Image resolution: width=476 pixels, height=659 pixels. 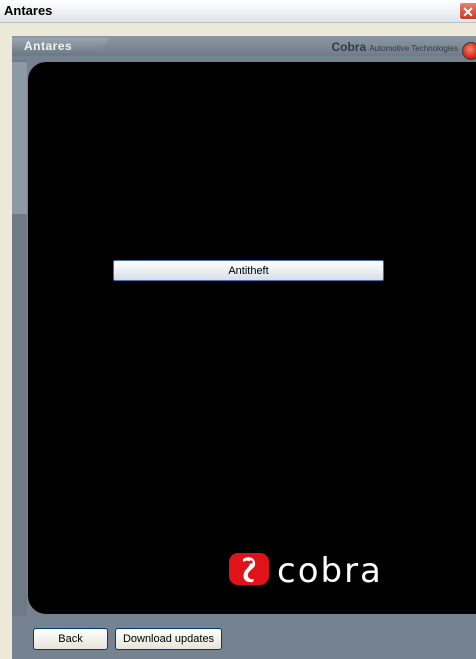 What do you see at coordinates (349, 47) in the screenshot?
I see `brand-name: Cobra` at bounding box center [349, 47].